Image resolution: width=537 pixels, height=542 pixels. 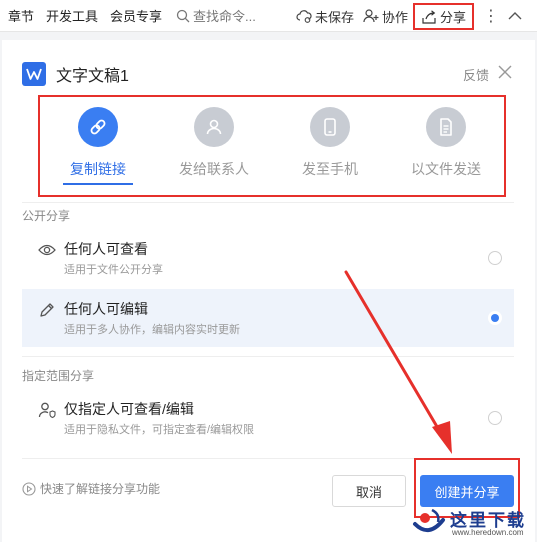 I want to click on unsaved-label: 未保存, so click(x=335, y=17).